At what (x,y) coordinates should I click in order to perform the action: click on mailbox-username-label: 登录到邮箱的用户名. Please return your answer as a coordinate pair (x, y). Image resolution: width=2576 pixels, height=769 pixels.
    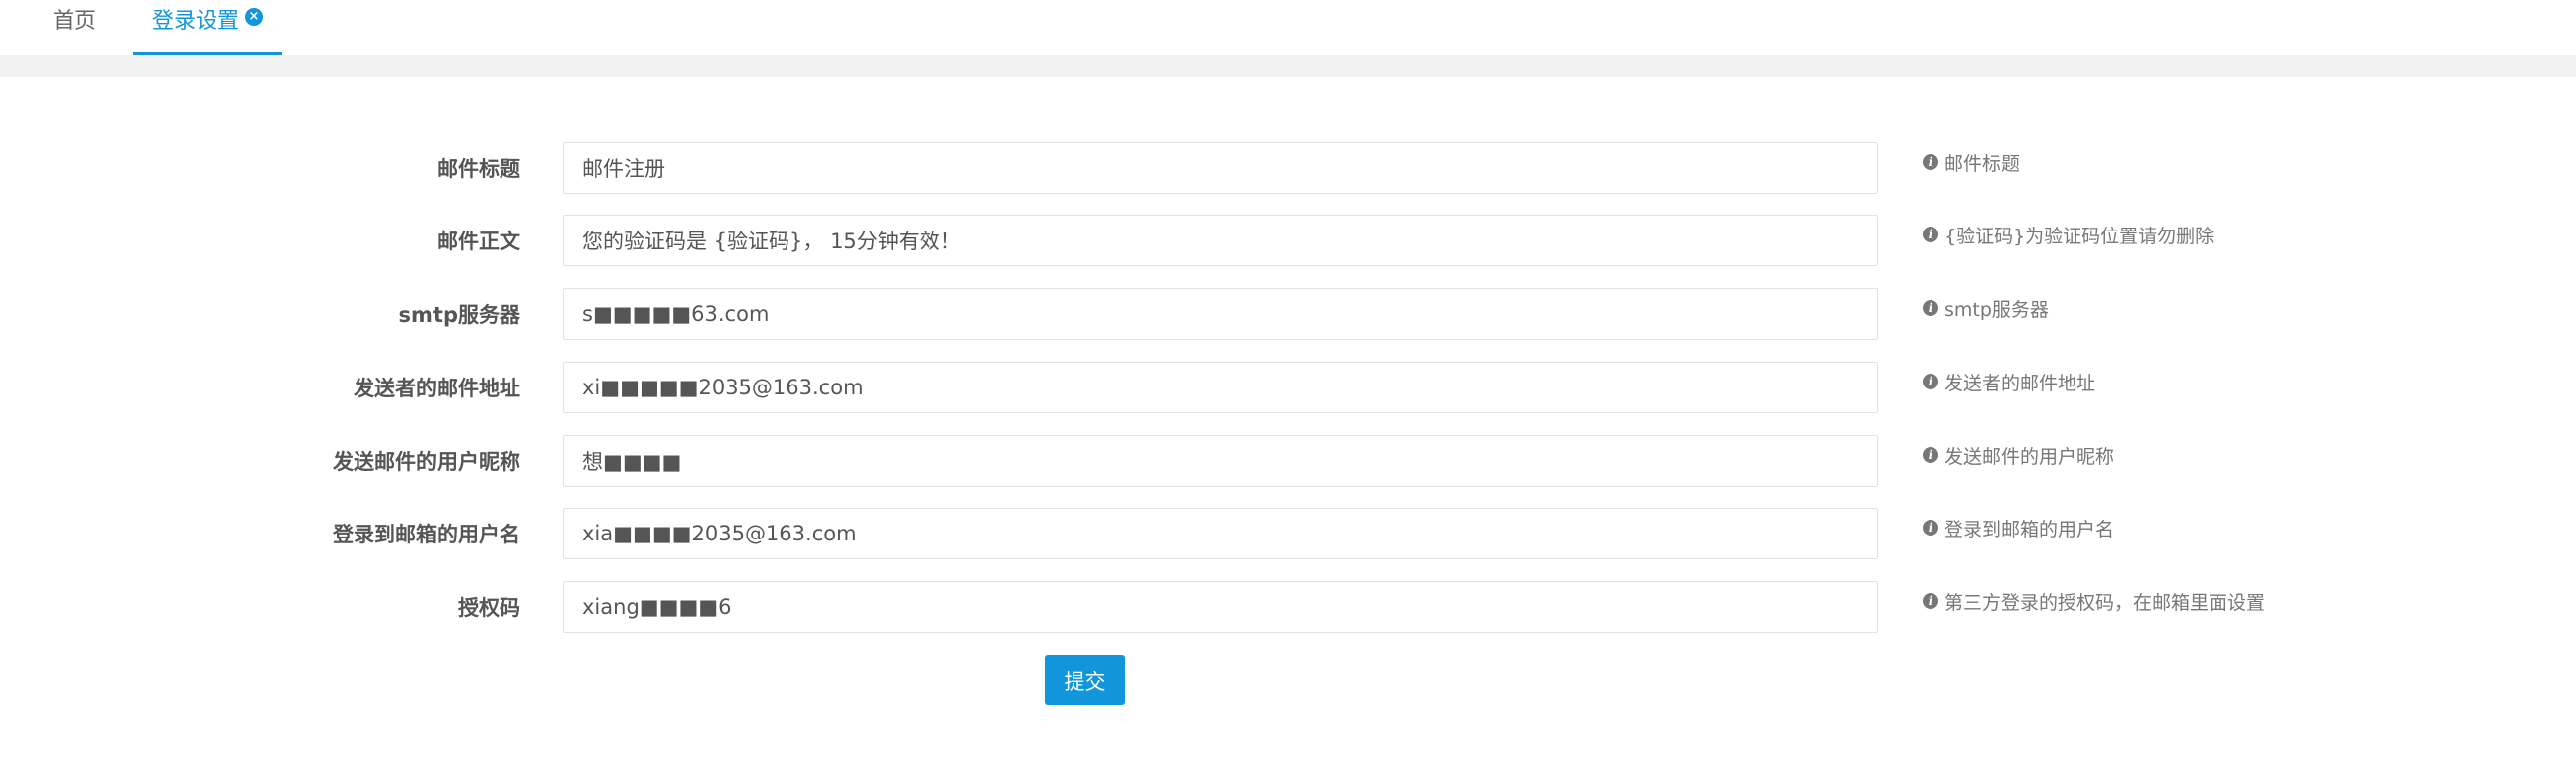
    Looking at the image, I should click on (426, 535).